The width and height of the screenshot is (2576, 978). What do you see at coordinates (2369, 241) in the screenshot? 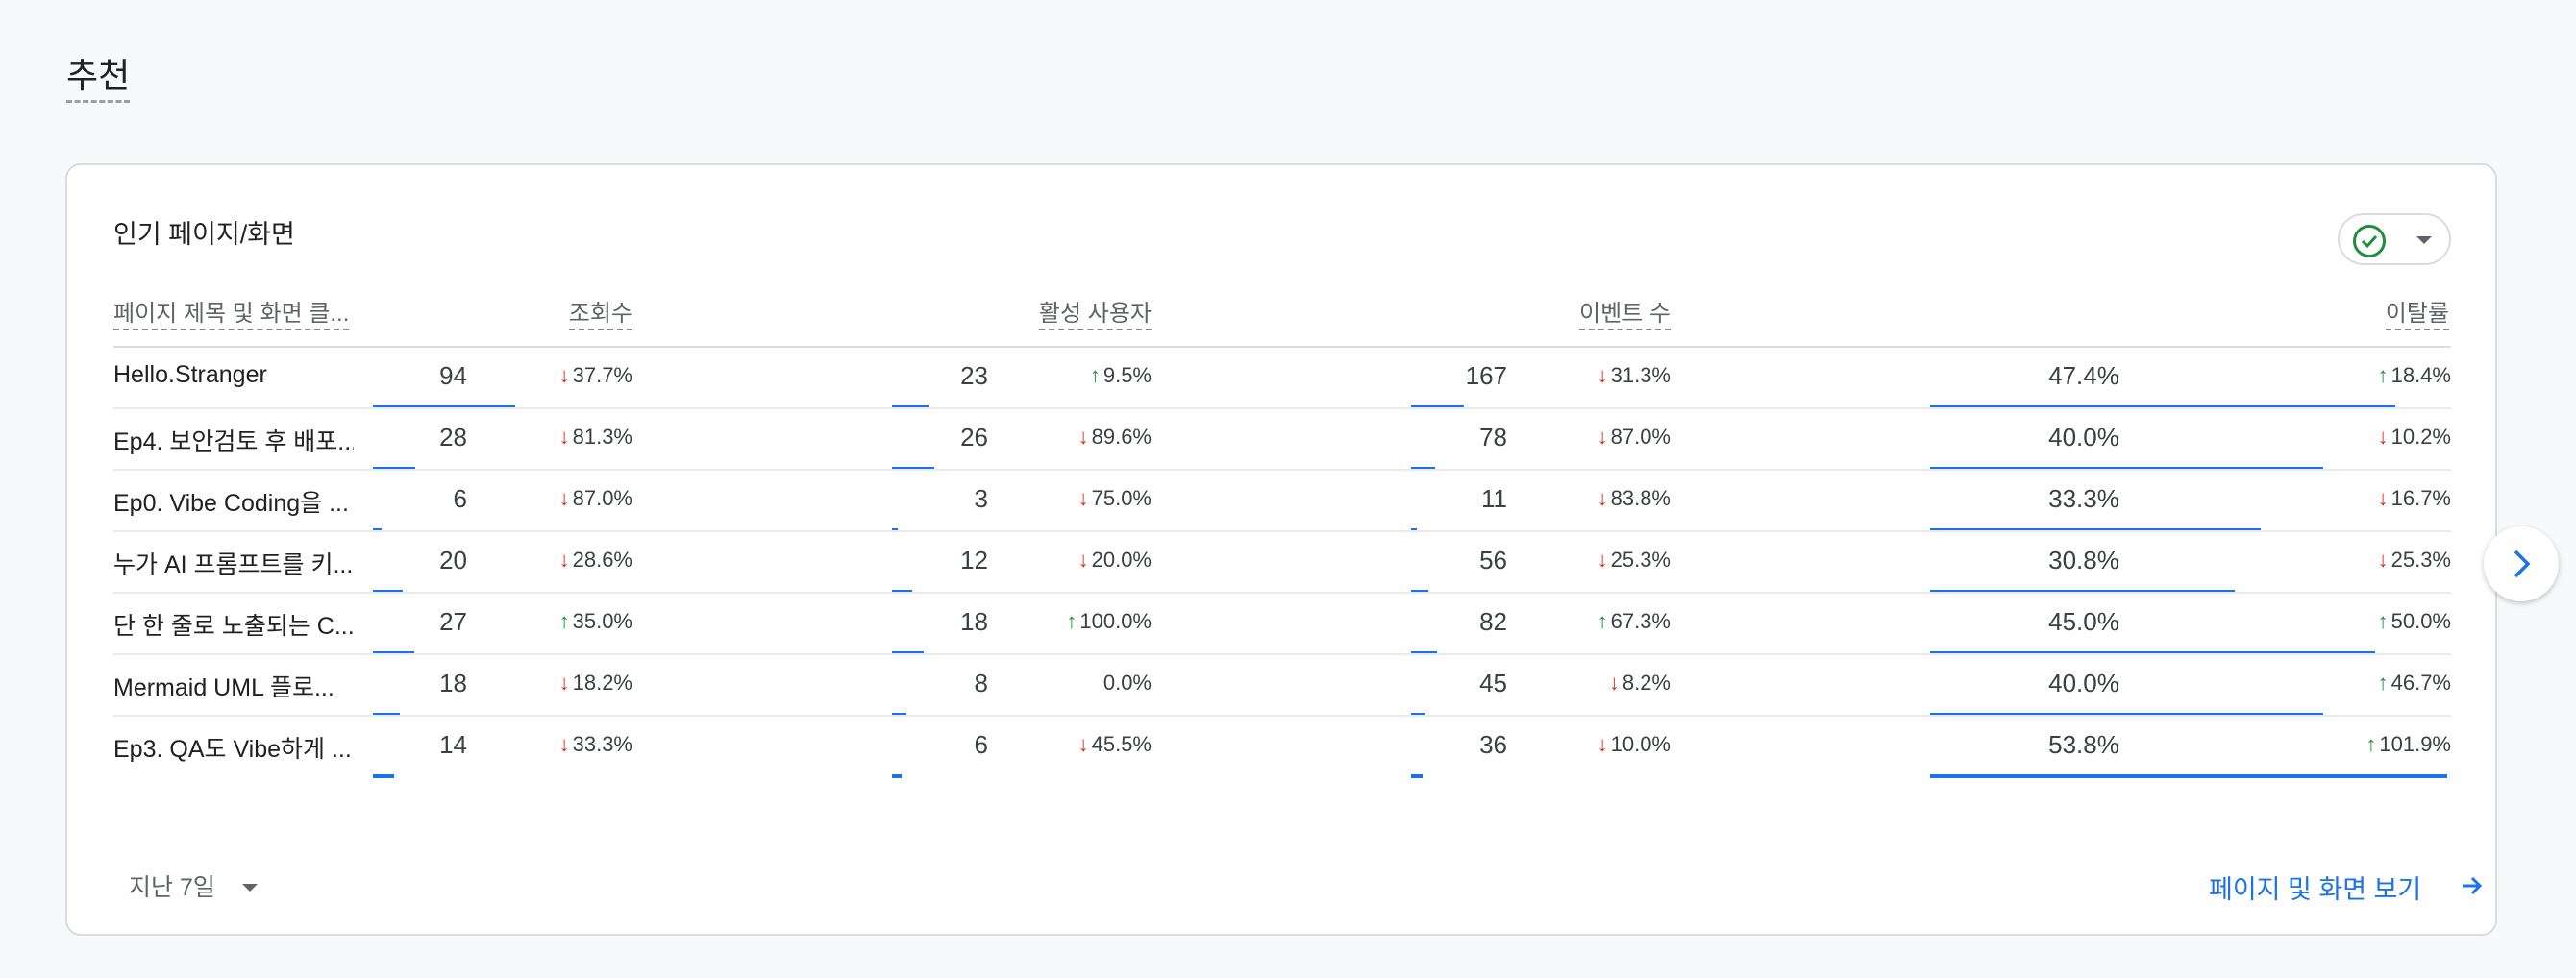
I see `check-circle-icon` at bounding box center [2369, 241].